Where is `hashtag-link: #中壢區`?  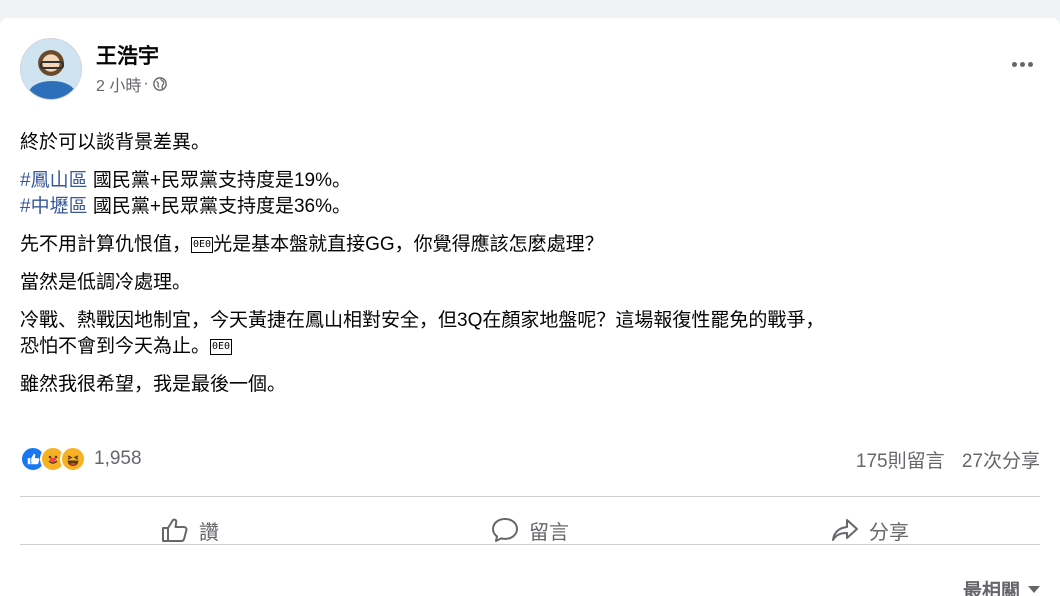 hashtag-link: #中壢區 is located at coordinates (54, 206).